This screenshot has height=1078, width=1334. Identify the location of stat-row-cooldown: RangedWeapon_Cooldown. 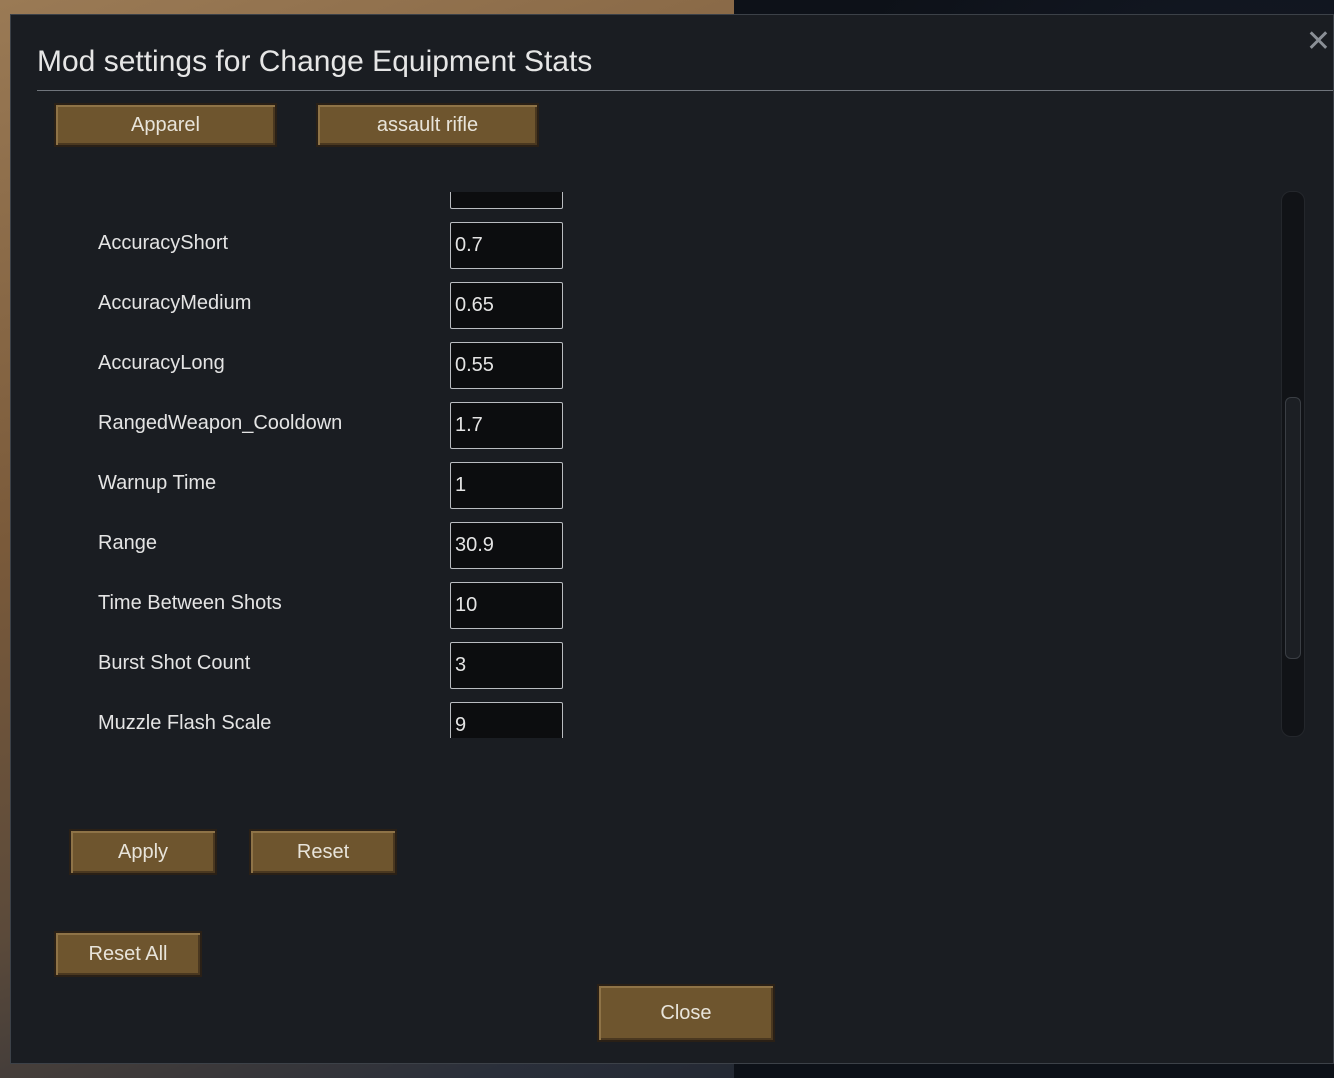
(311, 432).